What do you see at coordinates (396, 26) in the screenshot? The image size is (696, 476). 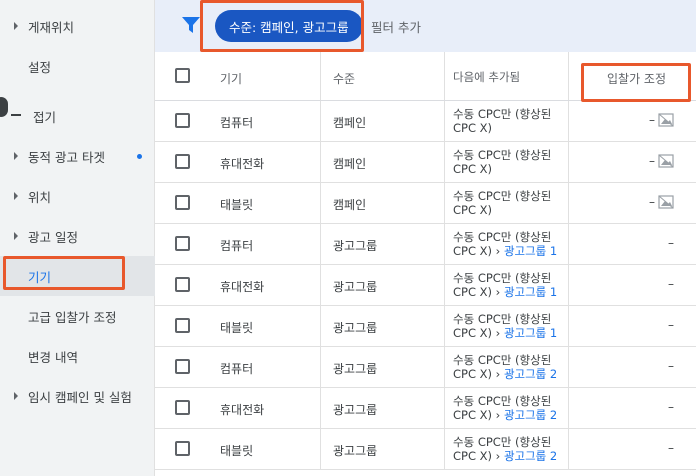 I see `add-filter-button: 필터 추가` at bounding box center [396, 26].